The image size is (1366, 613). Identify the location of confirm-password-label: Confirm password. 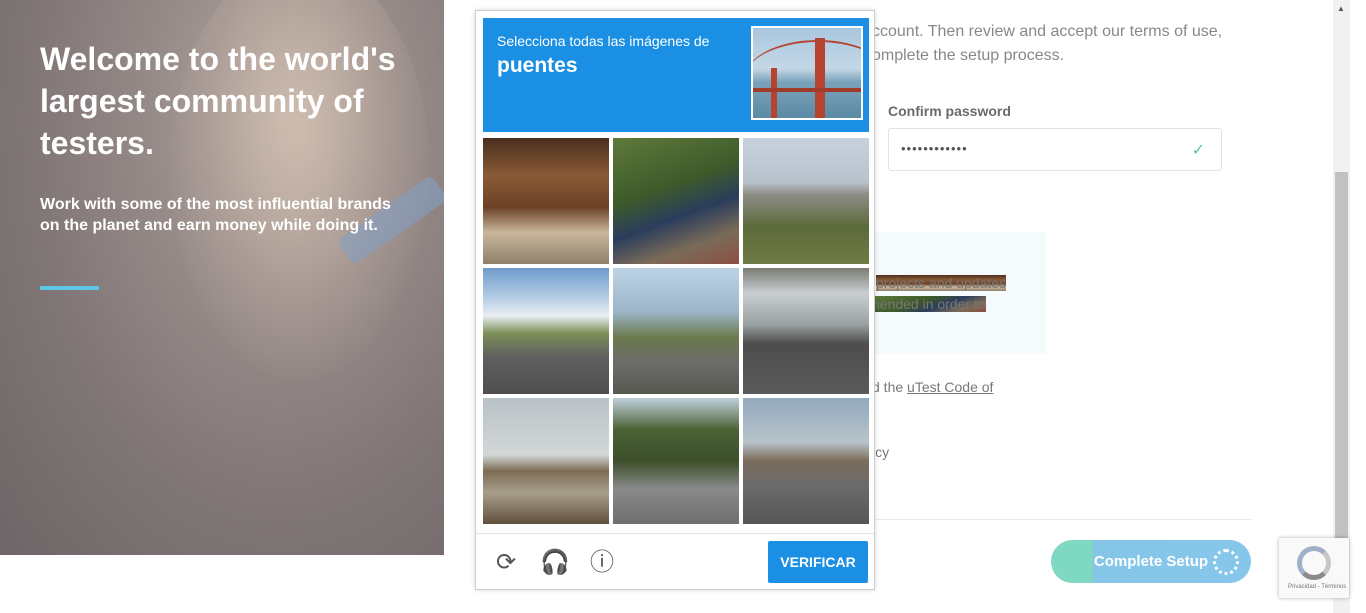
(949, 111).